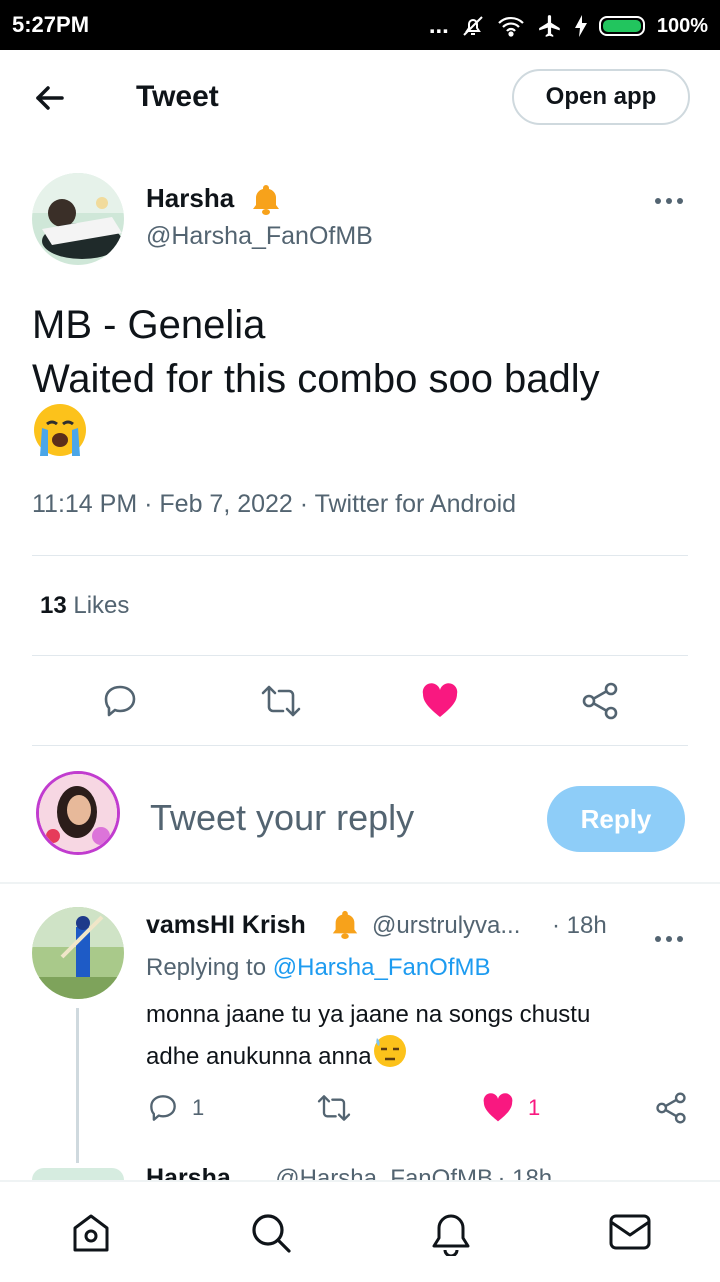 The width and height of the screenshot is (720, 1282). I want to click on tweet-text-line2: Waited for this combo soo badly, so click(316, 379).